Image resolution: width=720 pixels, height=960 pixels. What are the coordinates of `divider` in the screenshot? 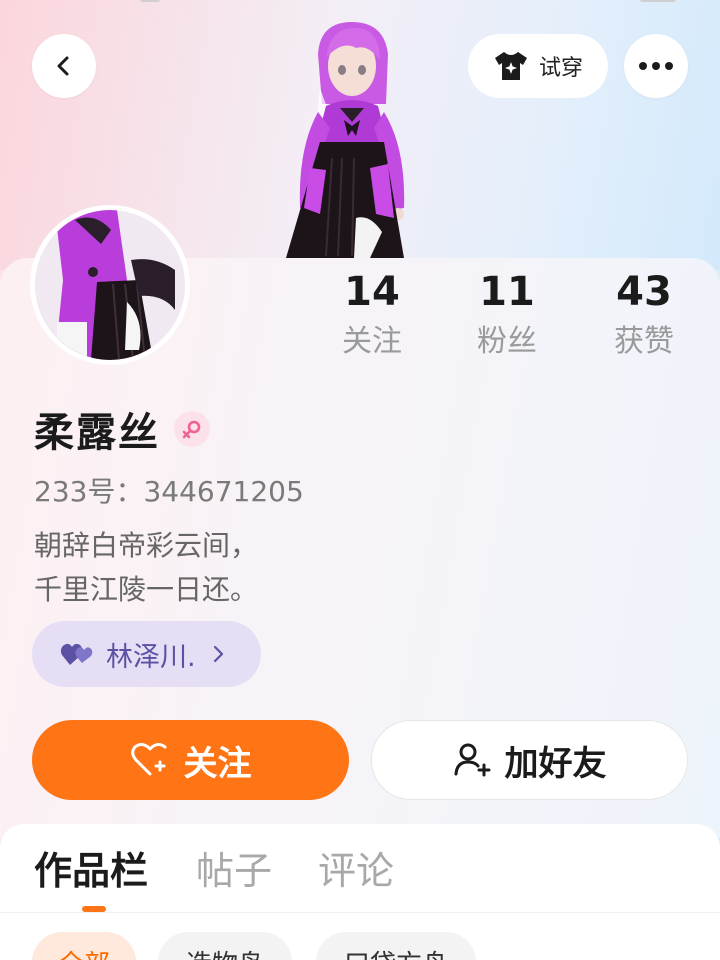 It's located at (360, 912).